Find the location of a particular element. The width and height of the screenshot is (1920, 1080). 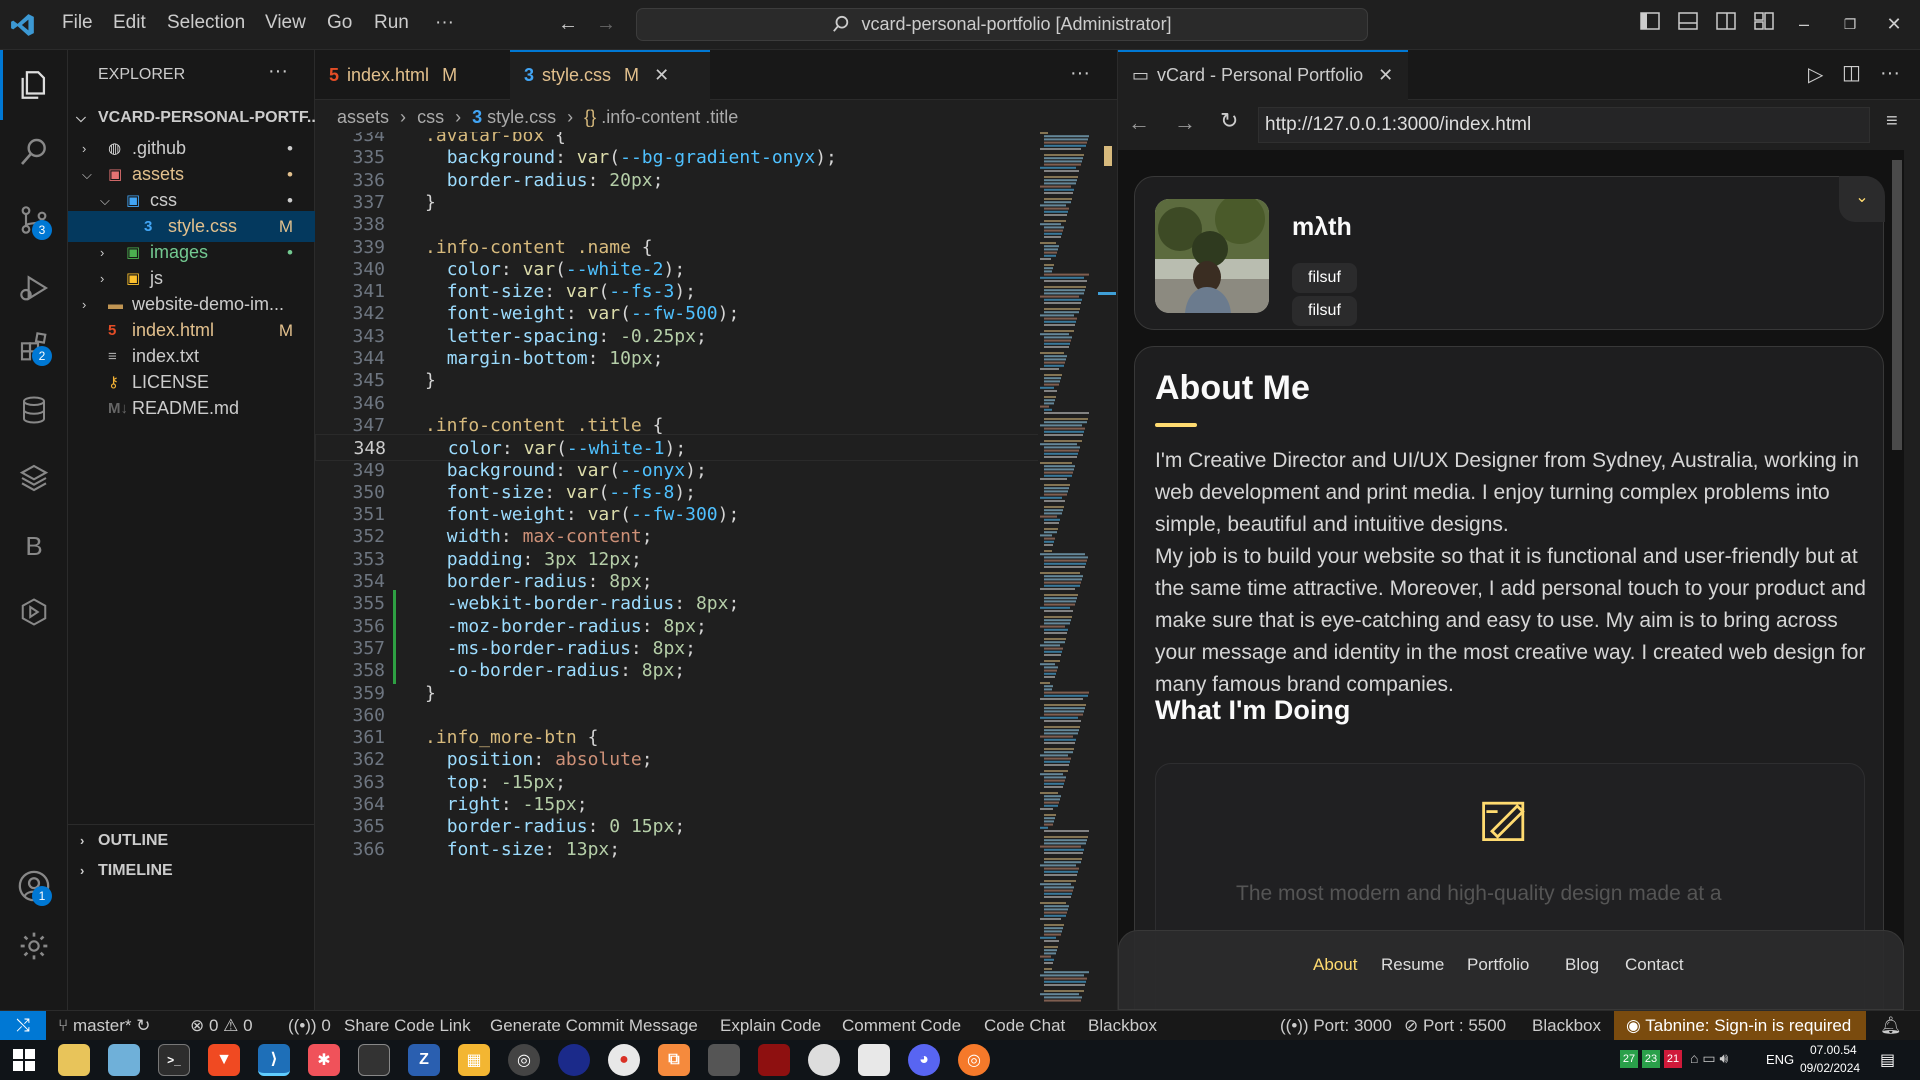

toggle-panel-icon is located at coordinates (1688, 24).